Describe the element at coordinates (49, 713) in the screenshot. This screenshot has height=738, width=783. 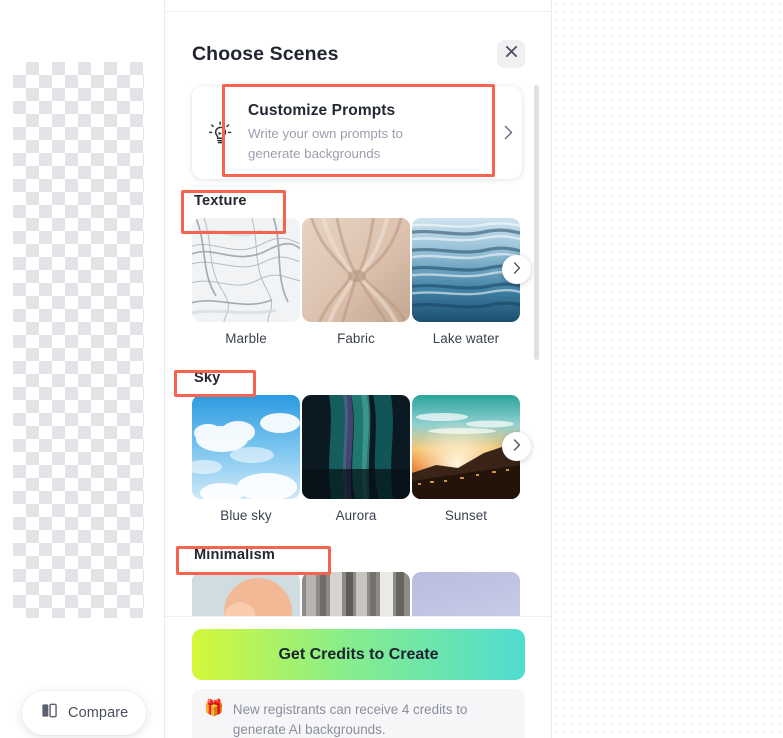
I see `compare-panels-icon` at that location.